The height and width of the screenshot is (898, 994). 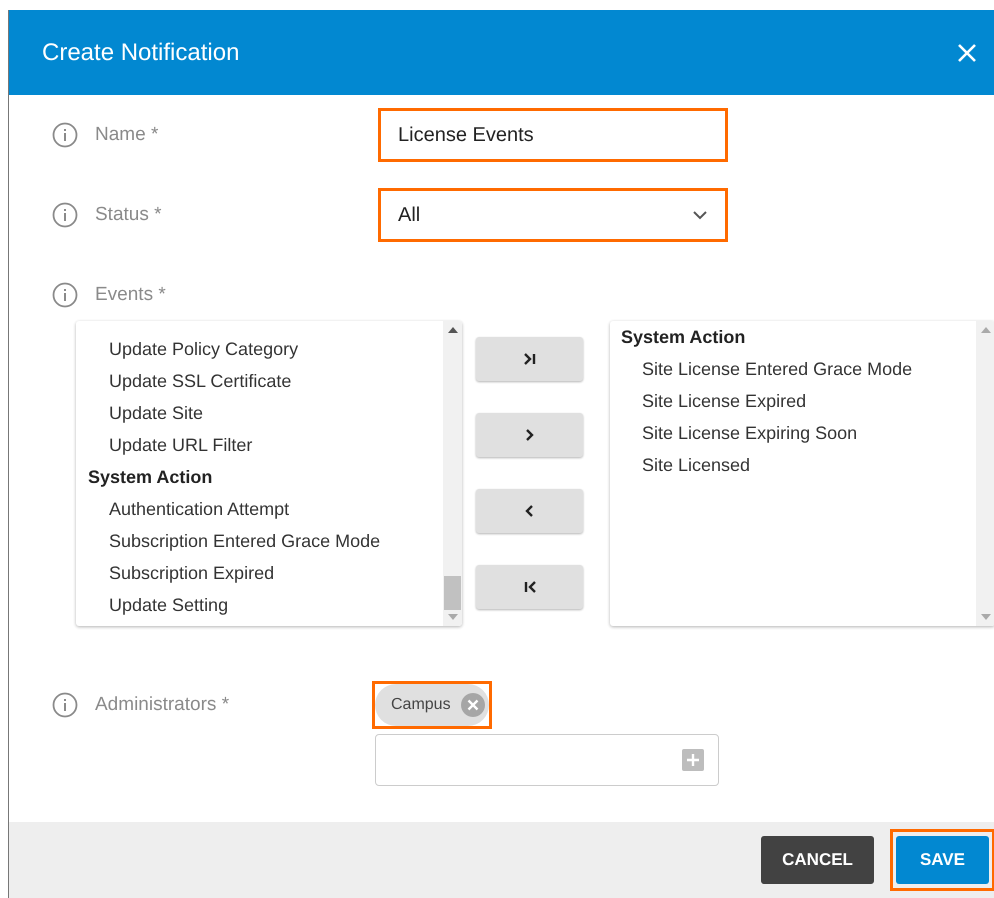 I want to click on list-item: Subscription Expired, so click(x=259, y=573).